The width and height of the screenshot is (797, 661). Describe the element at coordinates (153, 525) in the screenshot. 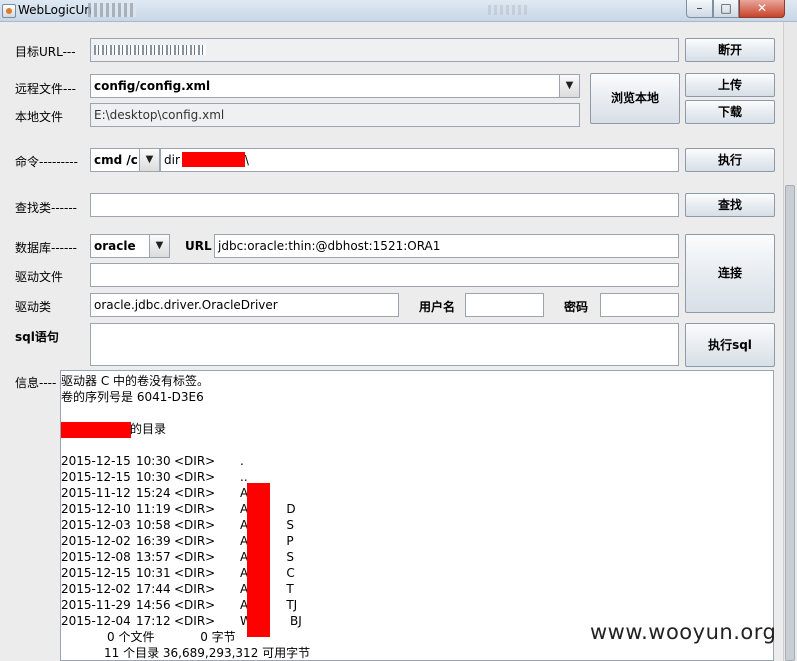

I see `entry-time: 10:58` at that location.